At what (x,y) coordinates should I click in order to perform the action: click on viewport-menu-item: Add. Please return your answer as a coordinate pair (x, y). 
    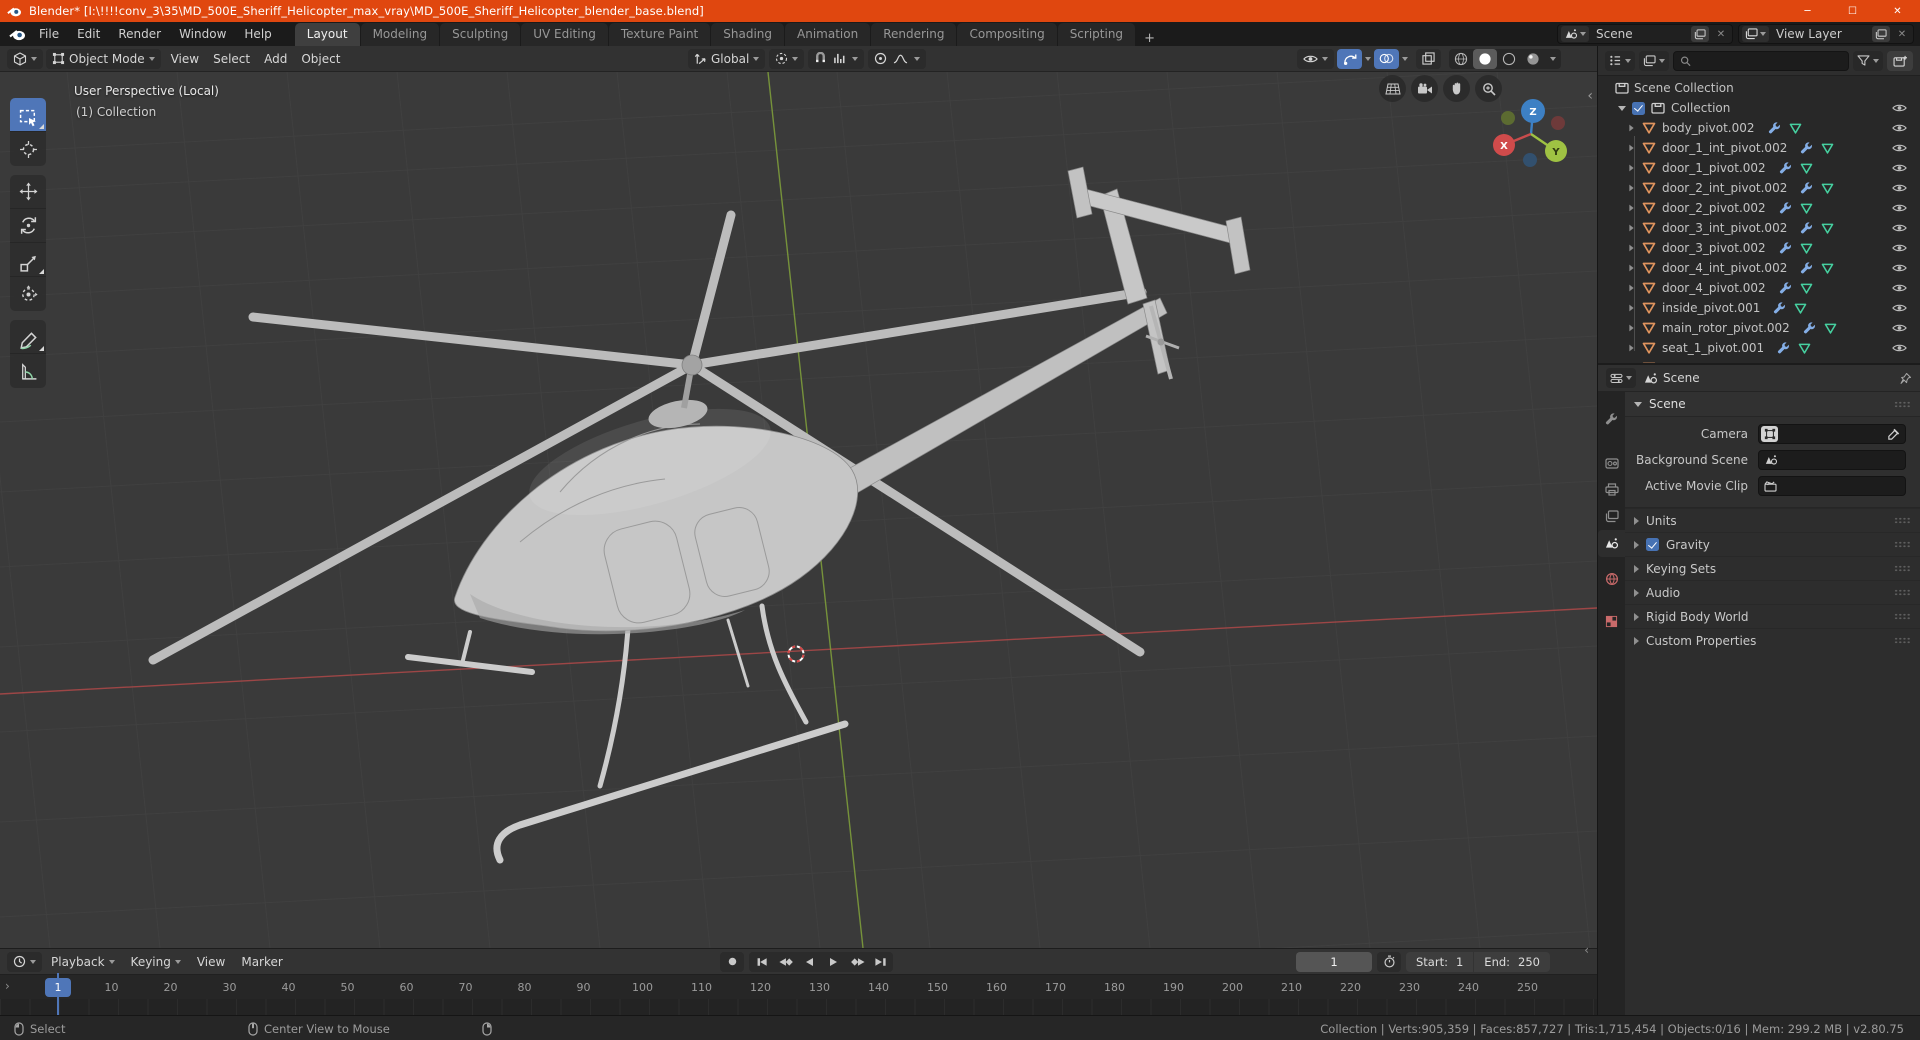
    Looking at the image, I should click on (275, 59).